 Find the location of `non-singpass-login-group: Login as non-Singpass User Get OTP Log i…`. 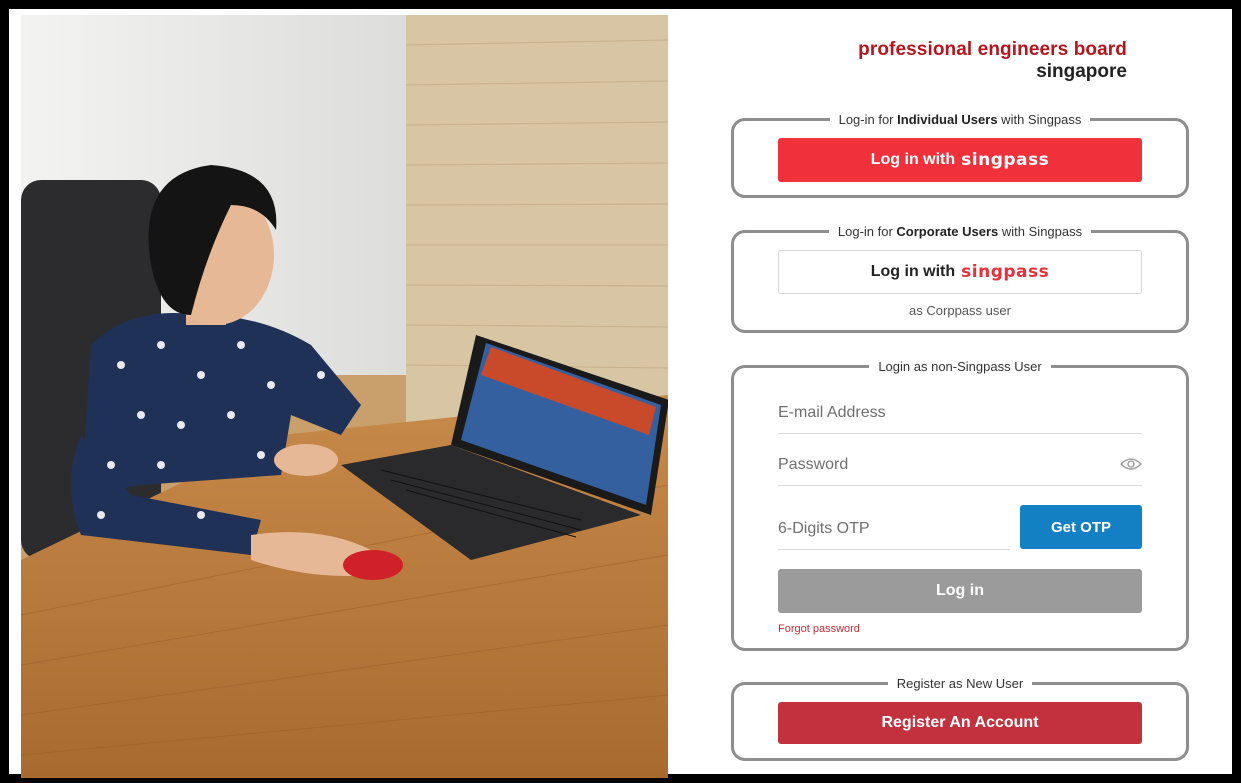

non-singpass-login-group: Login as non-Singpass User Get OTP Log i… is located at coordinates (960, 505).